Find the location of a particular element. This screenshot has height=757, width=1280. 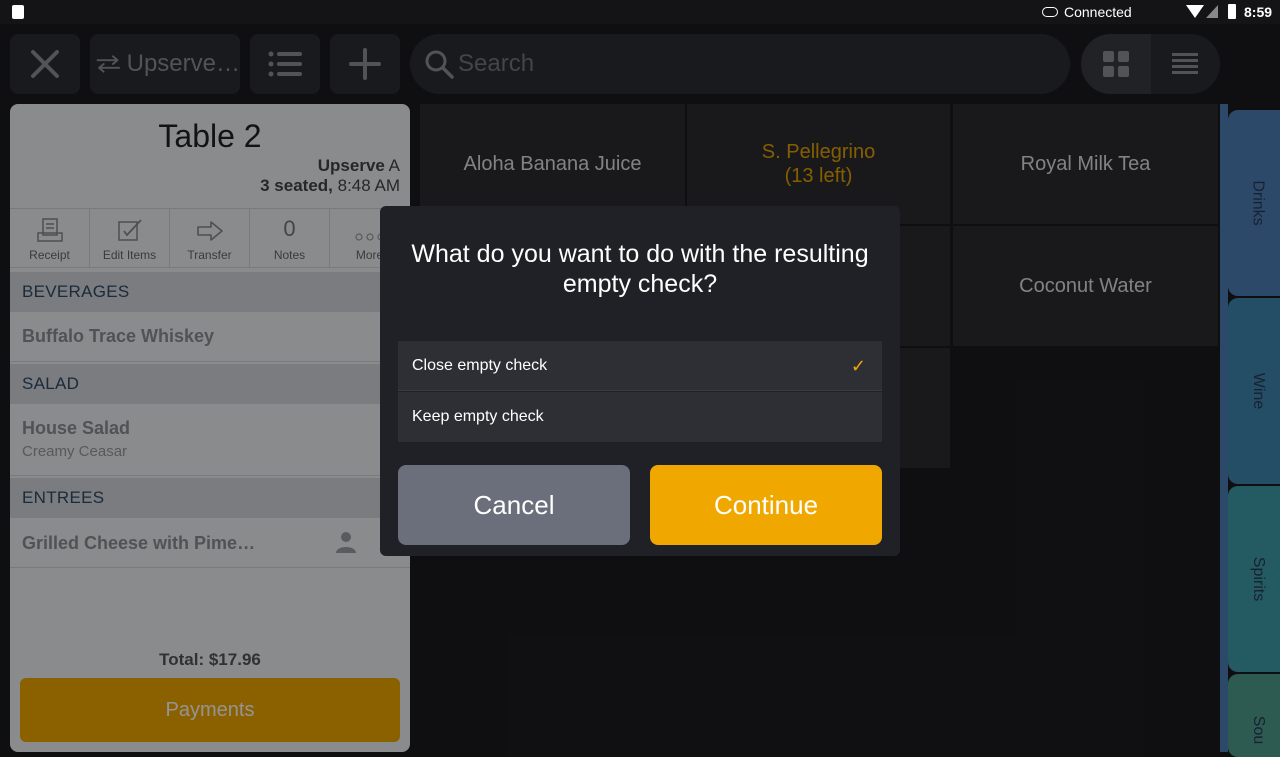

cancel-button: Cancel is located at coordinates (514, 505).